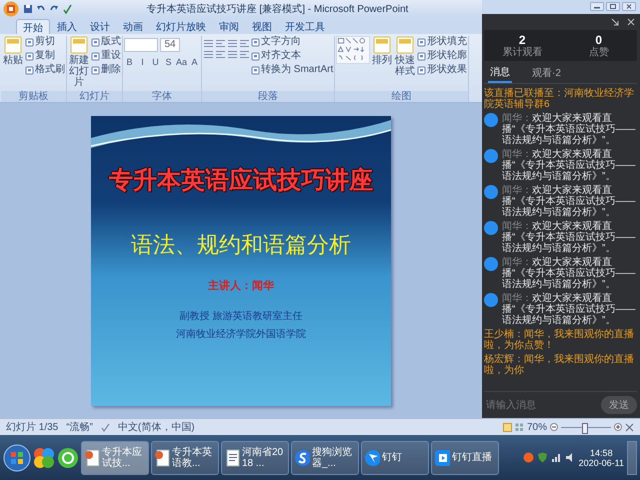 This screenshot has width=640, height=480. What do you see at coordinates (155, 62) in the screenshot?
I see `format-button: U` at bounding box center [155, 62].